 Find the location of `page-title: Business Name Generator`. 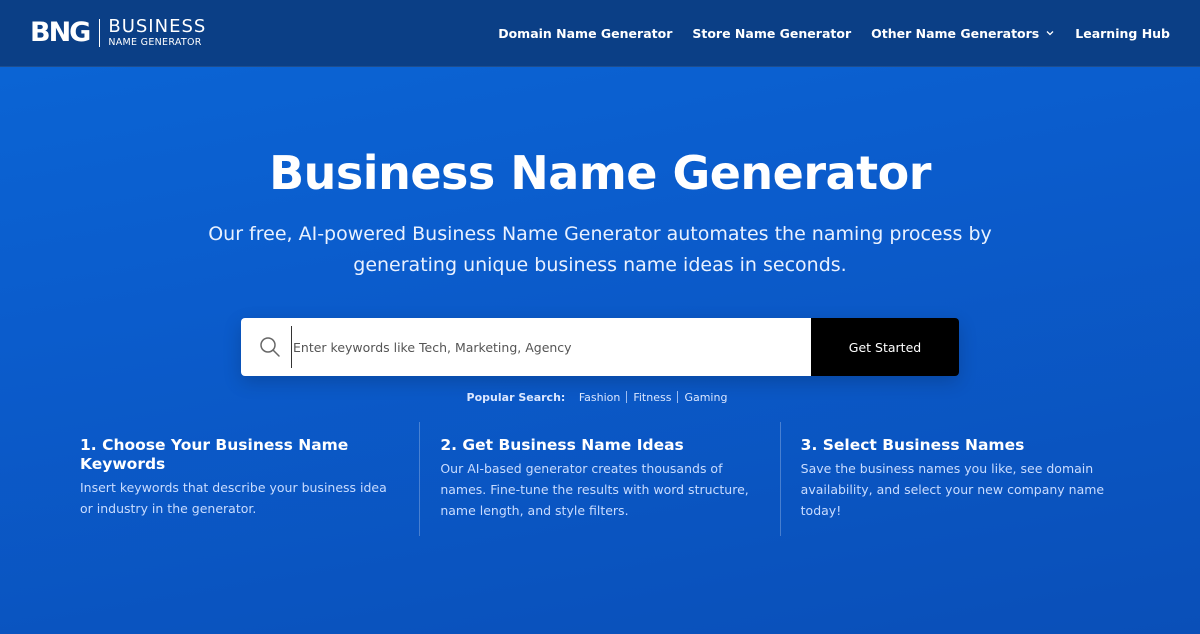

page-title: Business Name Generator is located at coordinates (600, 173).